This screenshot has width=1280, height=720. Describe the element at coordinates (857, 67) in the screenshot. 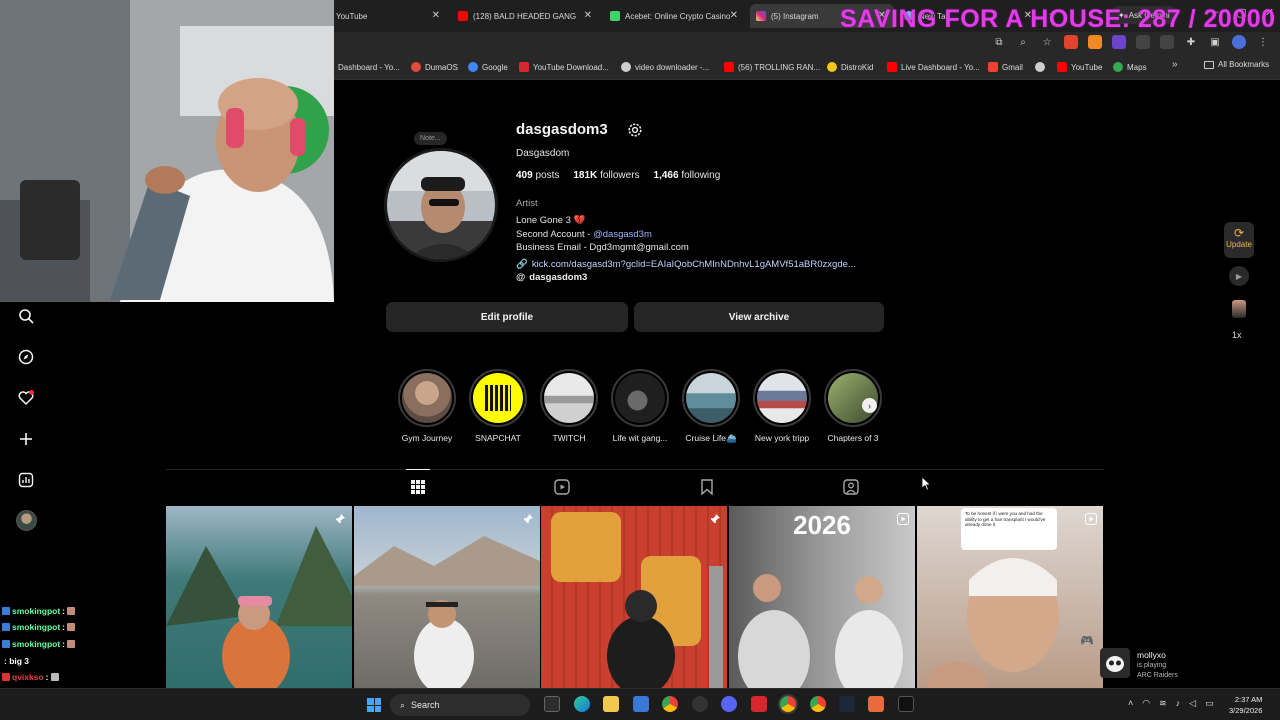

I see `bookmark-label: DistroKid` at that location.